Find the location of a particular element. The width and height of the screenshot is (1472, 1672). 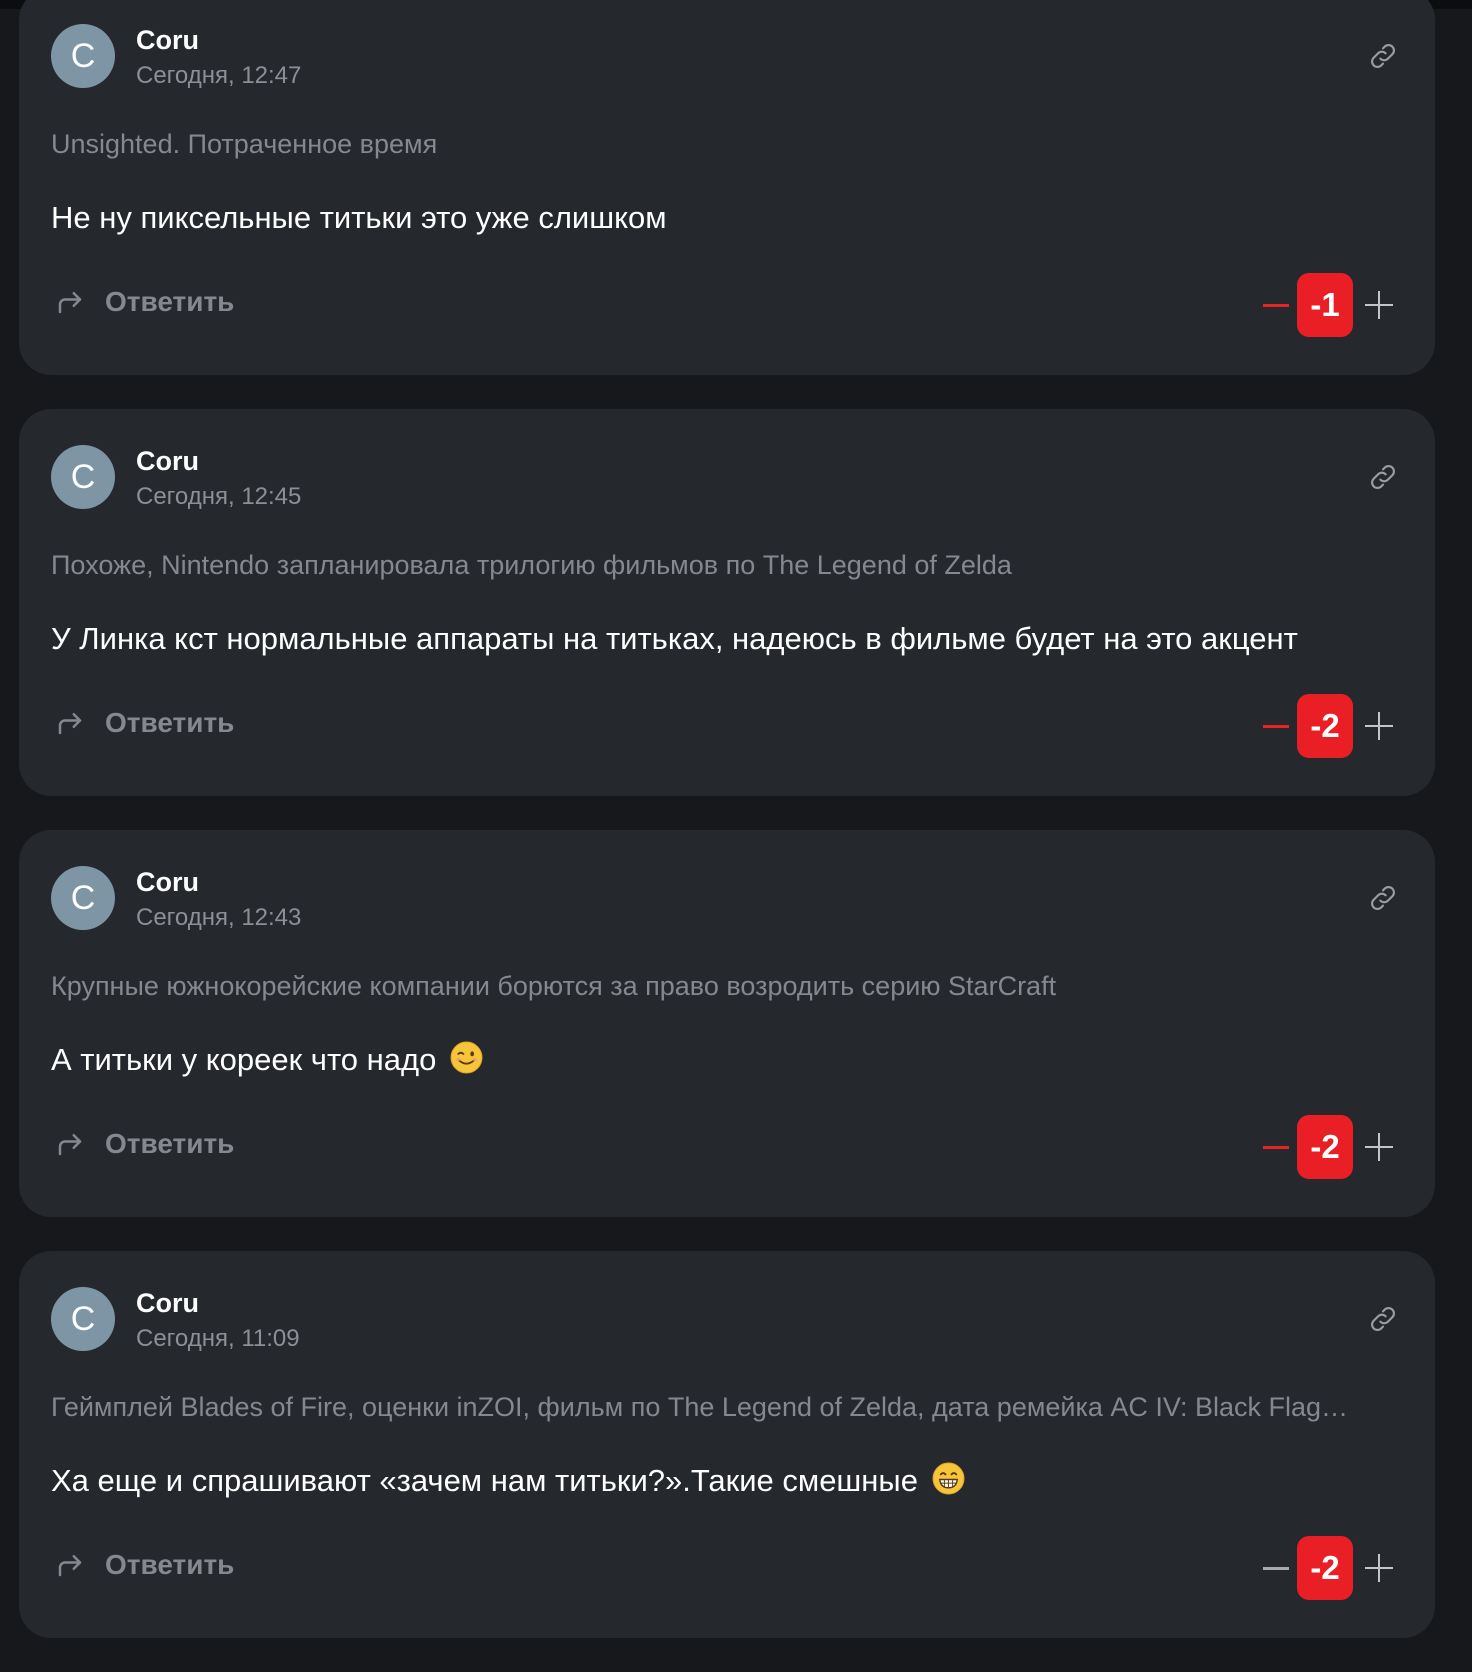

comment-time: Сегодня, 12:47 is located at coordinates (219, 75).